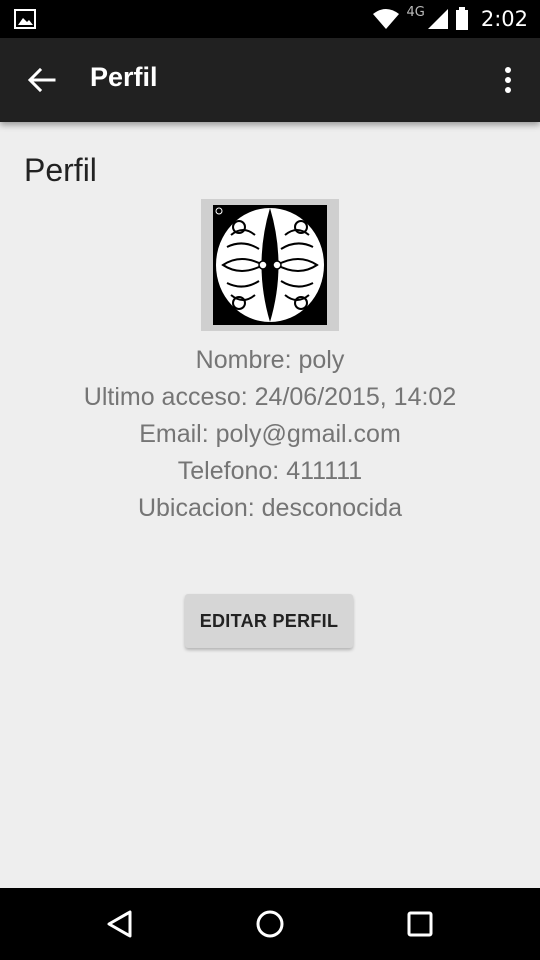  Describe the element at coordinates (270, 508) in the screenshot. I see `location-text: Ubicacion: desconocida` at that location.